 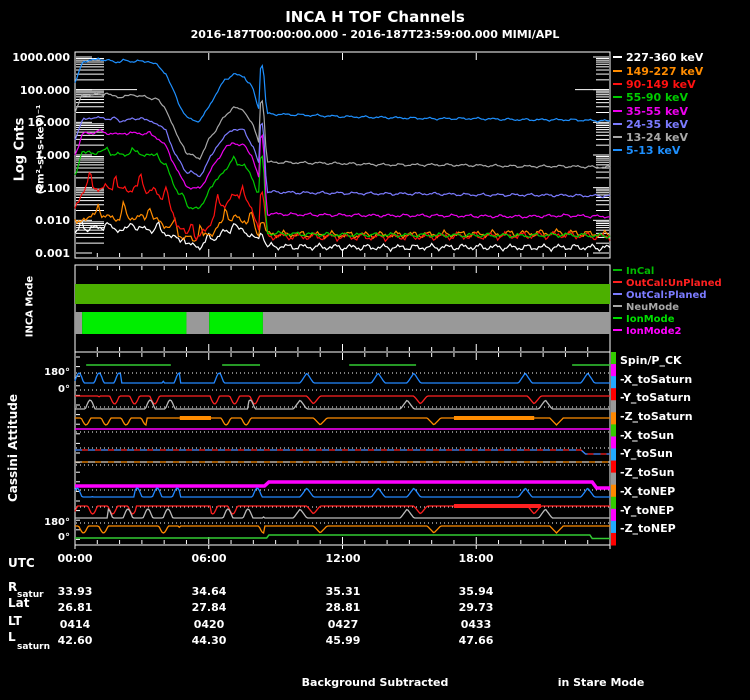 I want to click on legend-item-13-24kev: 13-24 keV, so click(x=650, y=138).